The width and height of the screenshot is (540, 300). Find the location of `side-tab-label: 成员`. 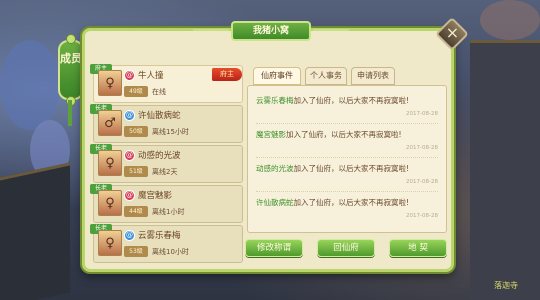

side-tab-label: 成员 is located at coordinates (71, 58).